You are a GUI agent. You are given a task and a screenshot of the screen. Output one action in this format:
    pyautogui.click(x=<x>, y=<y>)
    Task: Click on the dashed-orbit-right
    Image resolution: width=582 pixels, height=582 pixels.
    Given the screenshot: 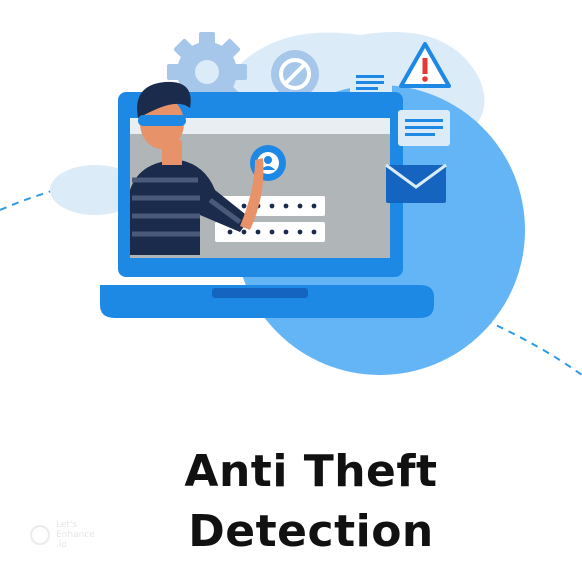 What is the action you would take?
    pyautogui.click(x=533, y=347)
    